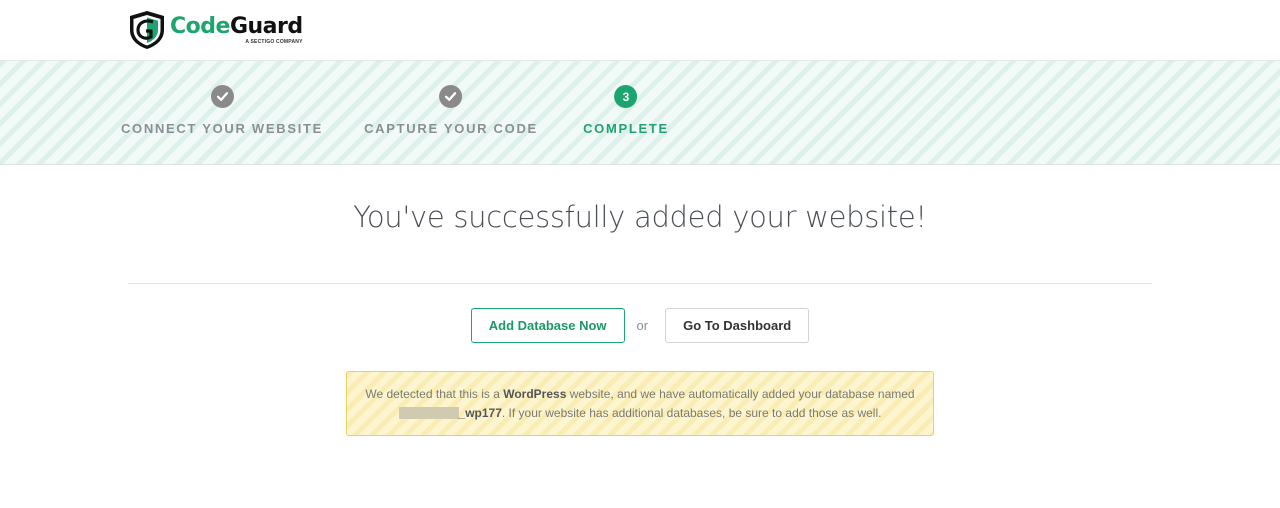 The width and height of the screenshot is (1280, 508). Describe the element at coordinates (640, 283) in the screenshot. I see `divider` at that location.